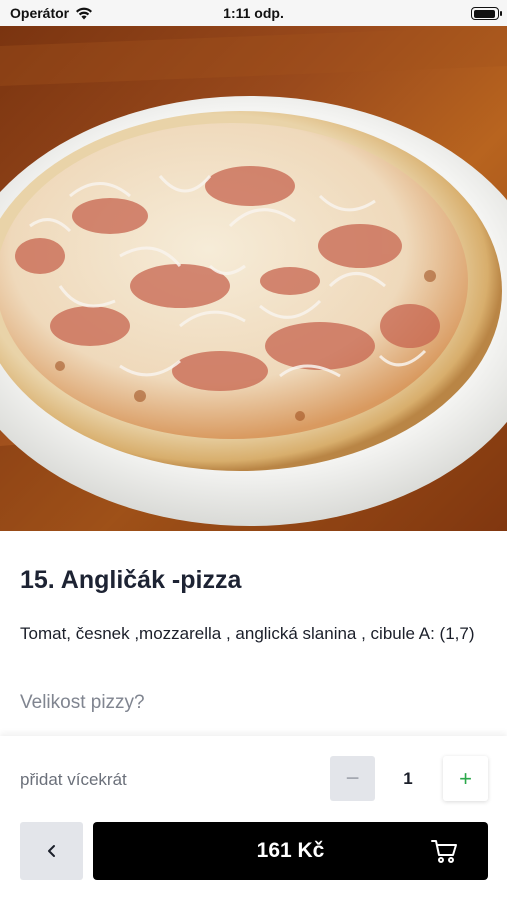 The image size is (507, 900). I want to click on price-label: 161 Kč, so click(290, 850).